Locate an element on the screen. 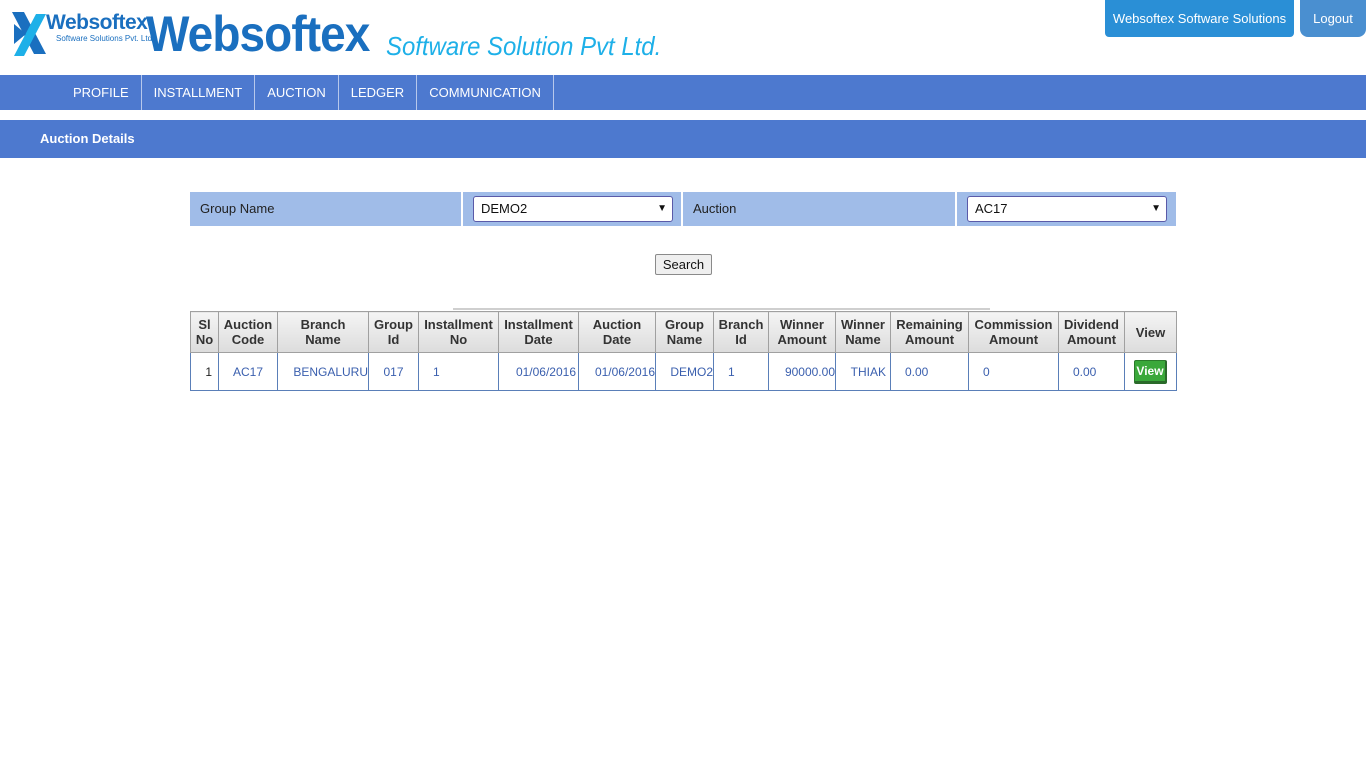 The height and width of the screenshot is (768, 1366). group-name-label: Group Name is located at coordinates (237, 208).